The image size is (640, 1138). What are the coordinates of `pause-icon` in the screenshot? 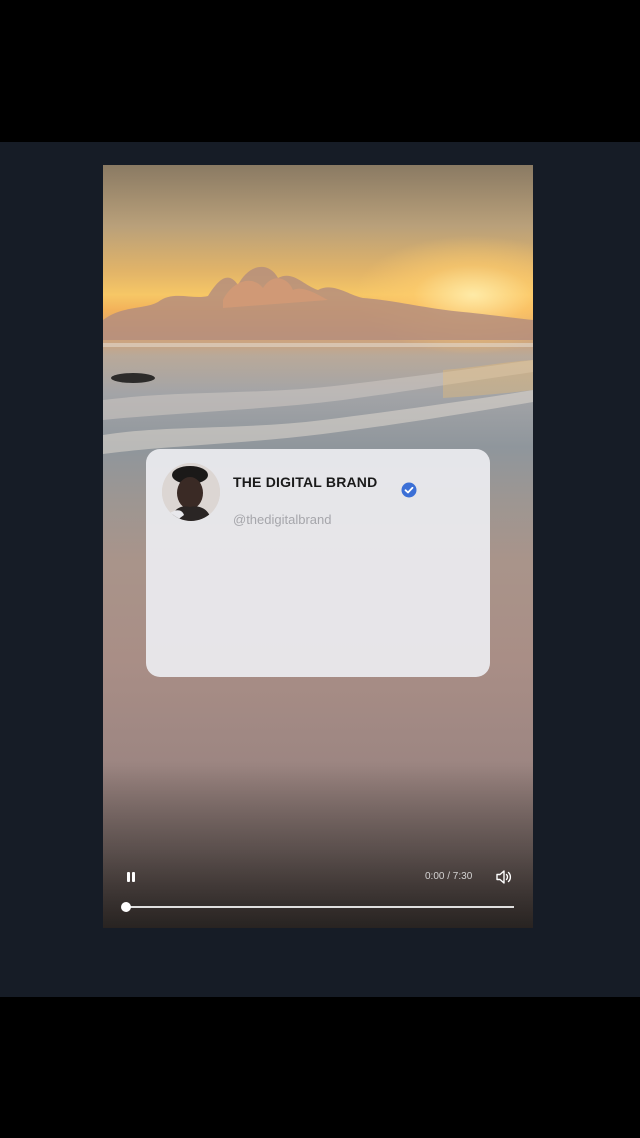 It's located at (128, 877).